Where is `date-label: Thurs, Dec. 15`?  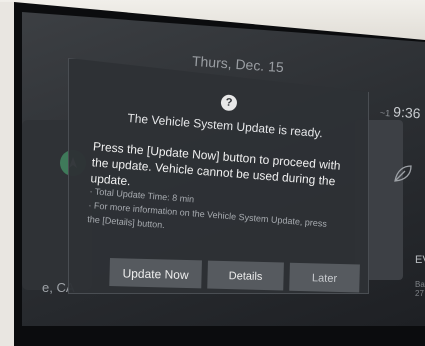
date-label: Thurs, Dec. 15 is located at coordinates (238, 64).